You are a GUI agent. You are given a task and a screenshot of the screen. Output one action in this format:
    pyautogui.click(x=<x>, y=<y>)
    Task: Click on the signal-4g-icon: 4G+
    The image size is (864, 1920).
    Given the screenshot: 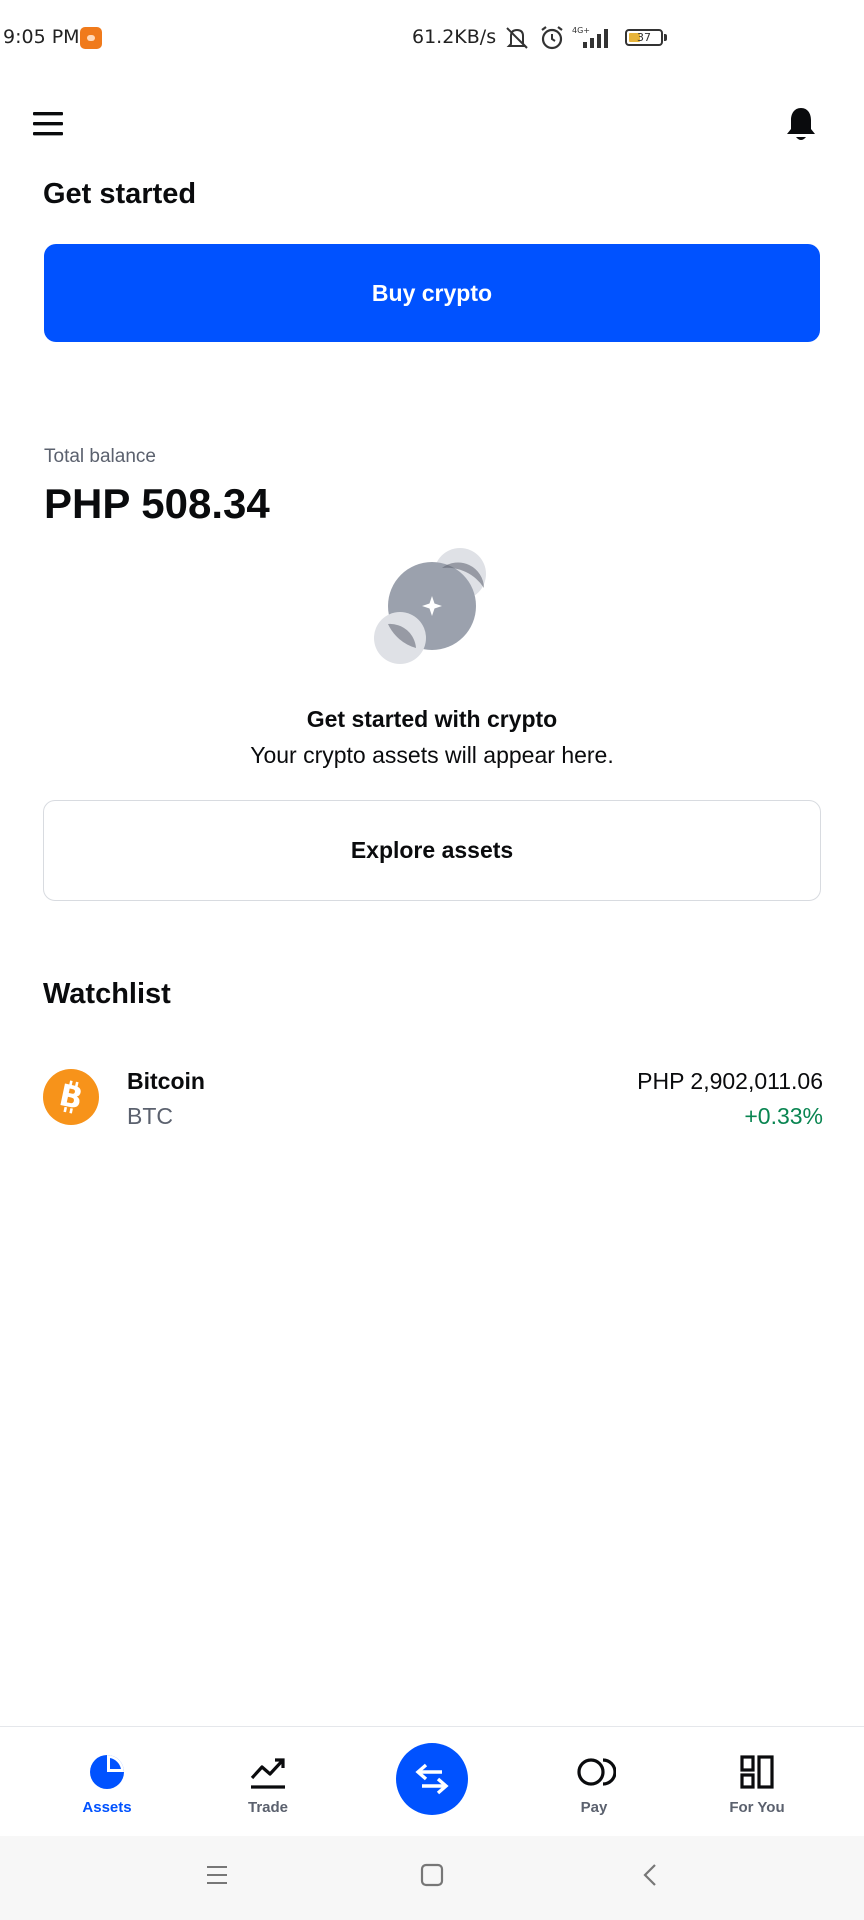 What is the action you would take?
    pyautogui.click(x=590, y=37)
    